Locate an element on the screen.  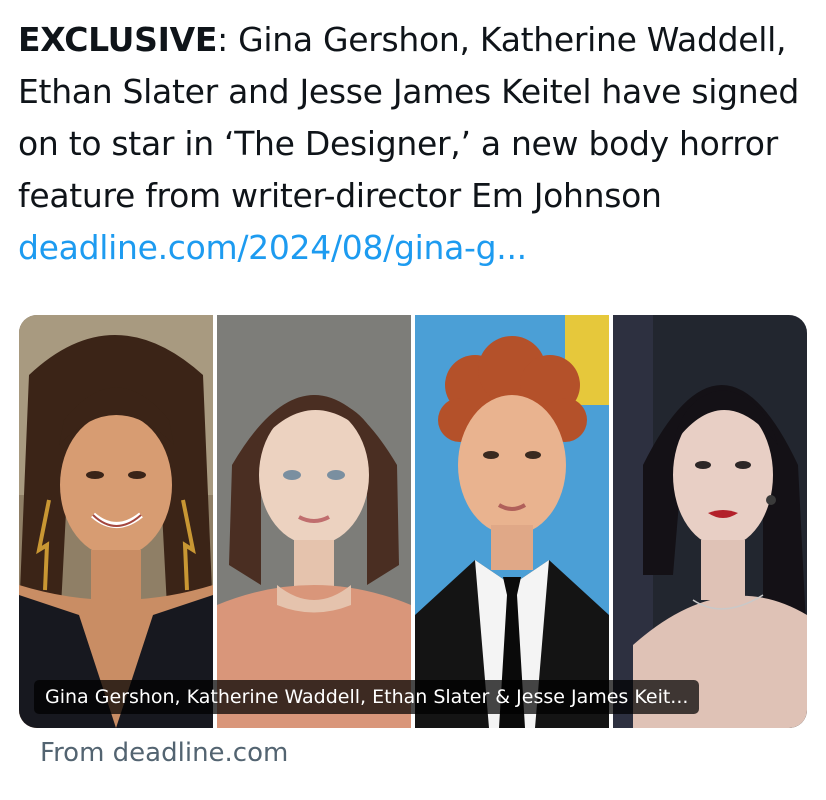
headshot-photo-1-image is located at coordinates (116, 521).